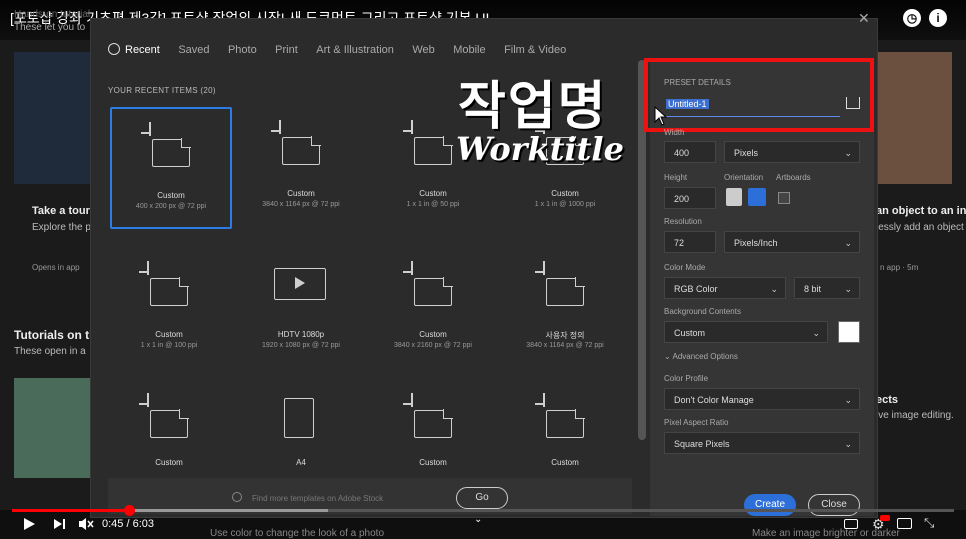 This screenshot has width=966, height=539. Describe the element at coordinates (317, 498) in the screenshot. I see `stock-search-input: Find more templates on Adobe Stock` at that location.